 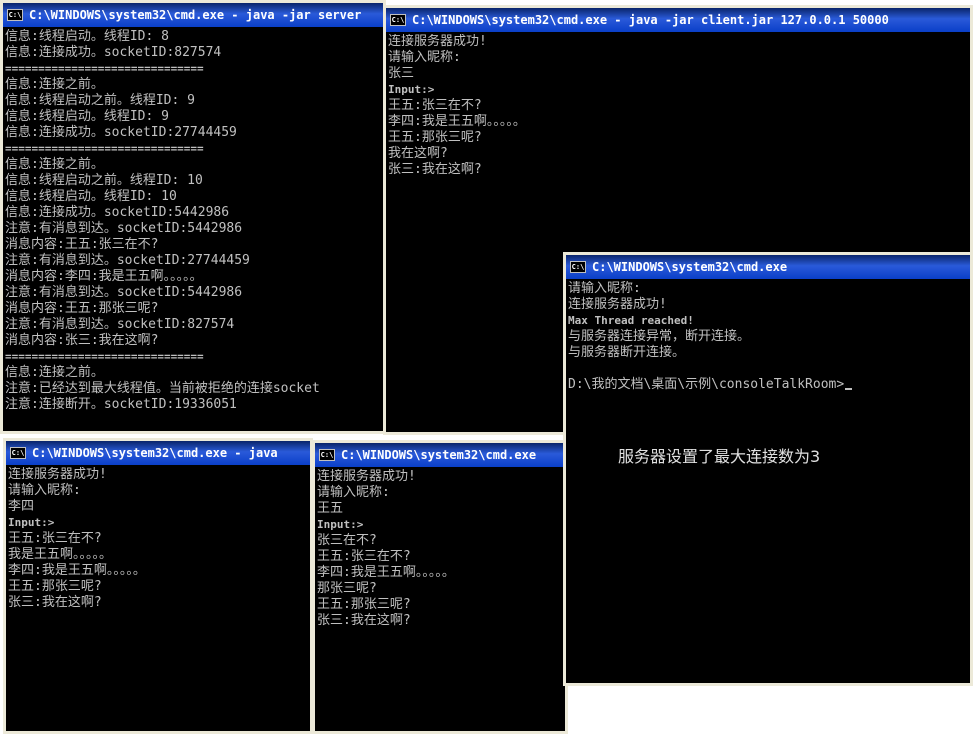 What do you see at coordinates (347, 588) in the screenshot?
I see `console-line: 那张三呢?` at bounding box center [347, 588].